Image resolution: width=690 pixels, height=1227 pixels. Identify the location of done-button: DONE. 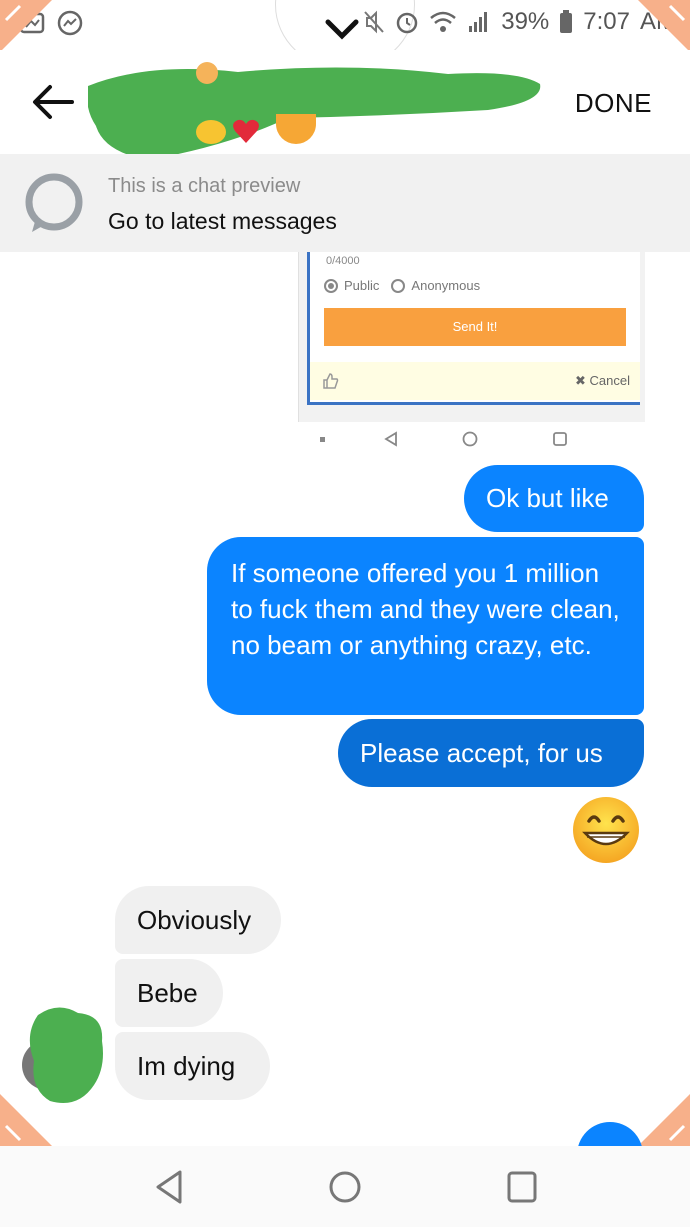
(613, 103).